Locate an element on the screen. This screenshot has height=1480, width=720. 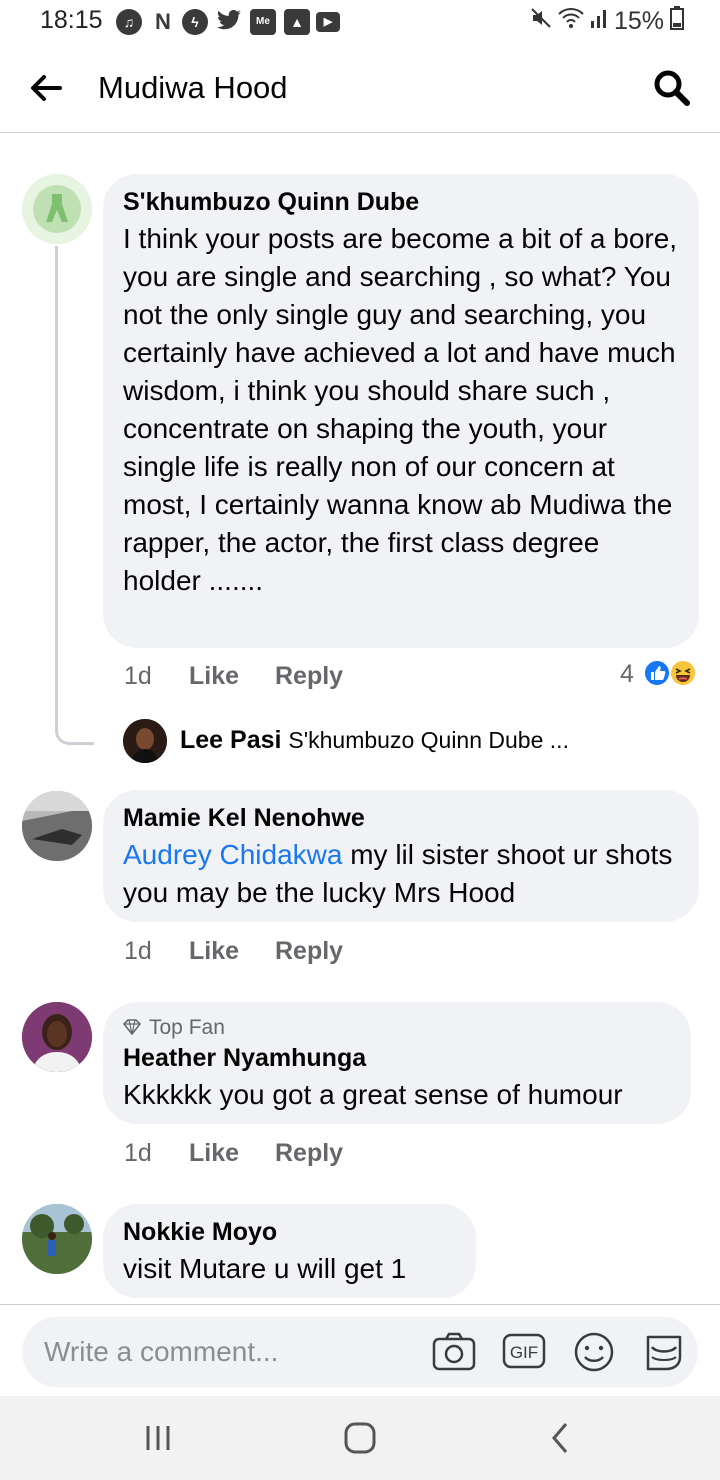
top-fan-badge: Top Fan is located at coordinates (187, 1027).